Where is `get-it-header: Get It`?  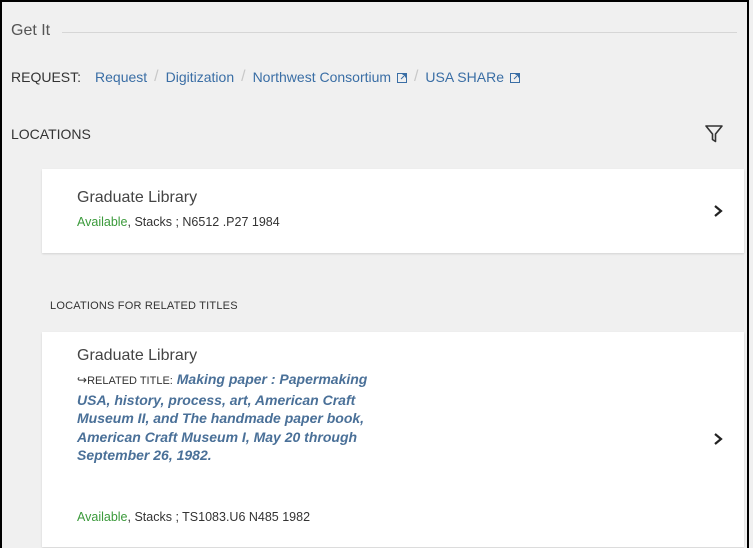
get-it-header: Get It is located at coordinates (374, 31).